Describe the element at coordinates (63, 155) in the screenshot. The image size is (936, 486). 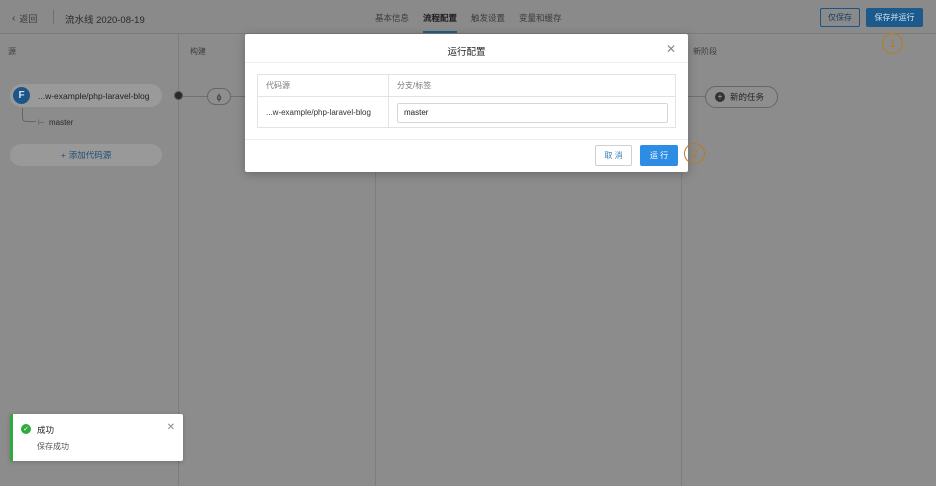
I see `plus-icon: +` at that location.